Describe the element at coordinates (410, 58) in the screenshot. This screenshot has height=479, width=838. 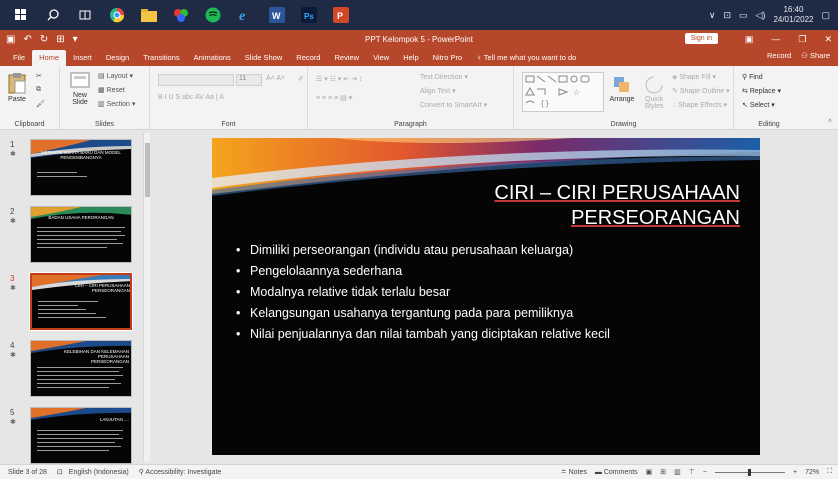
I see `tab-help: Help` at that location.